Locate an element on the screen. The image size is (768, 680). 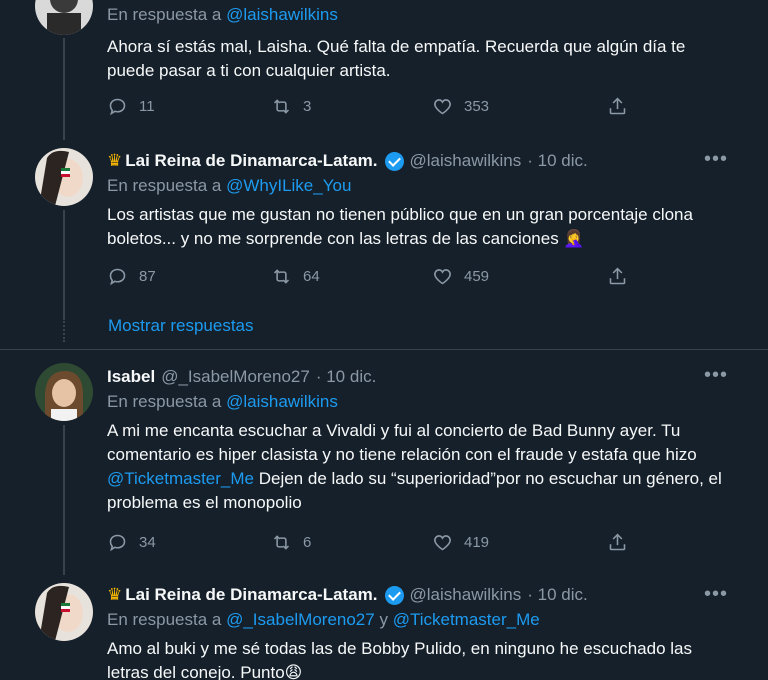
reply-button: 11 is located at coordinates (131, 106).